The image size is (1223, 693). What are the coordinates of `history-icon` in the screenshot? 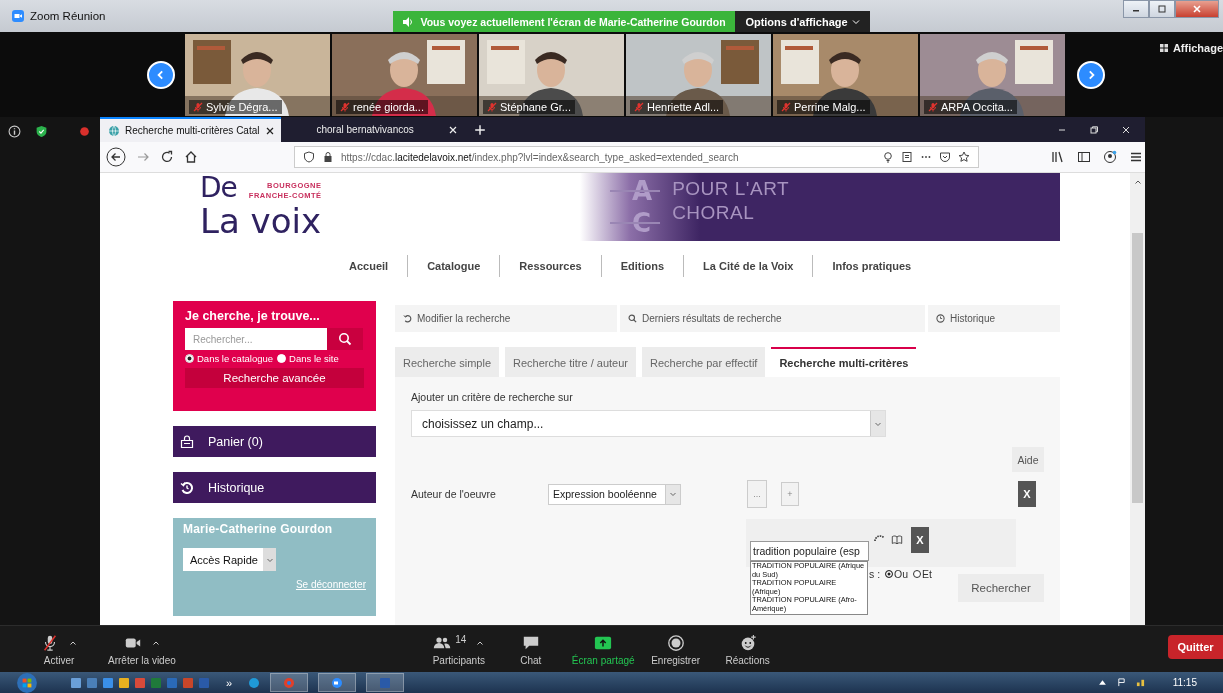 It's located at (187, 487).